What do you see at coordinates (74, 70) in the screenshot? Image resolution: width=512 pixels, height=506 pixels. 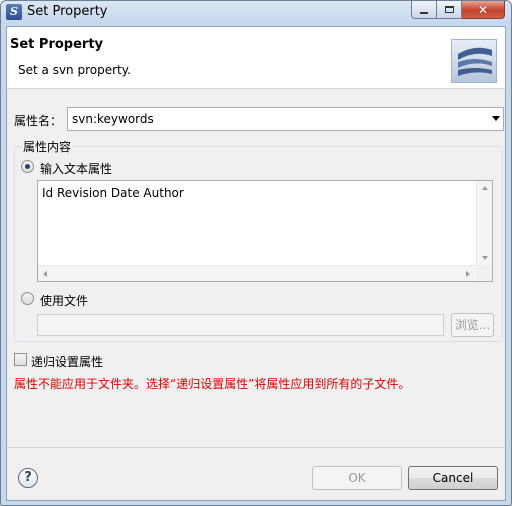 I see `header-description: Set a svn property.` at bounding box center [74, 70].